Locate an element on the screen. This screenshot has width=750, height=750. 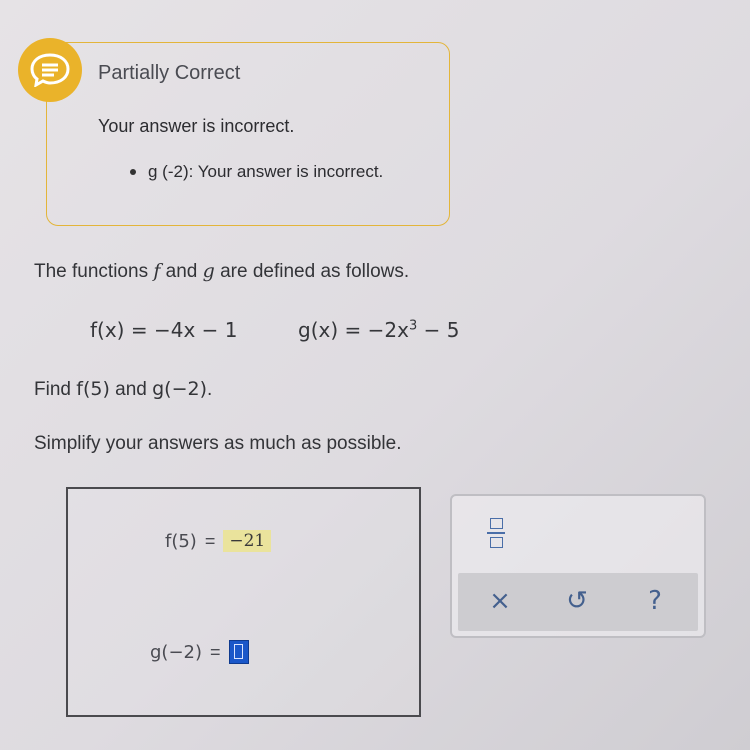
feedback-detail-text: g (-2): Your answer is incorrect. is located at coordinates (266, 171).